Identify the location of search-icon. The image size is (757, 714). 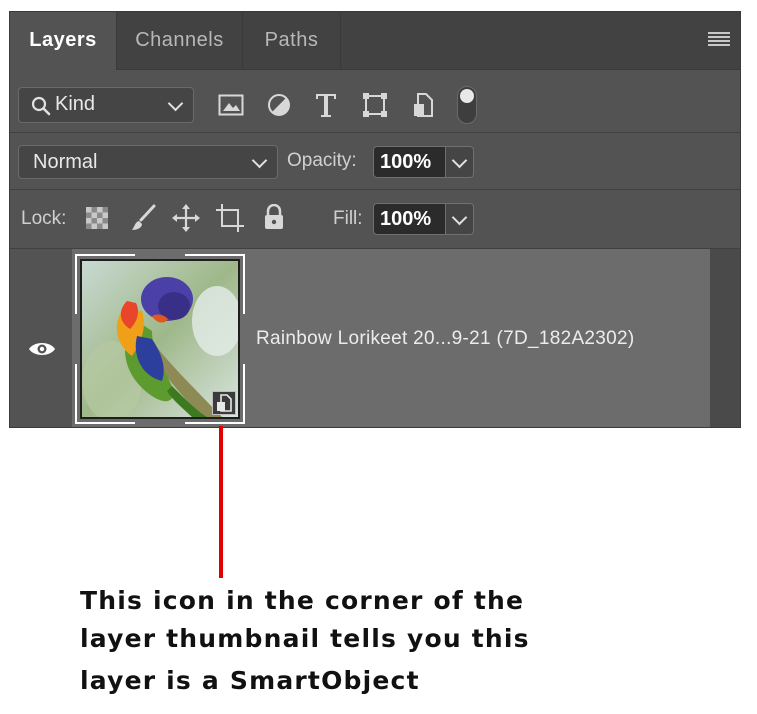
(41, 106).